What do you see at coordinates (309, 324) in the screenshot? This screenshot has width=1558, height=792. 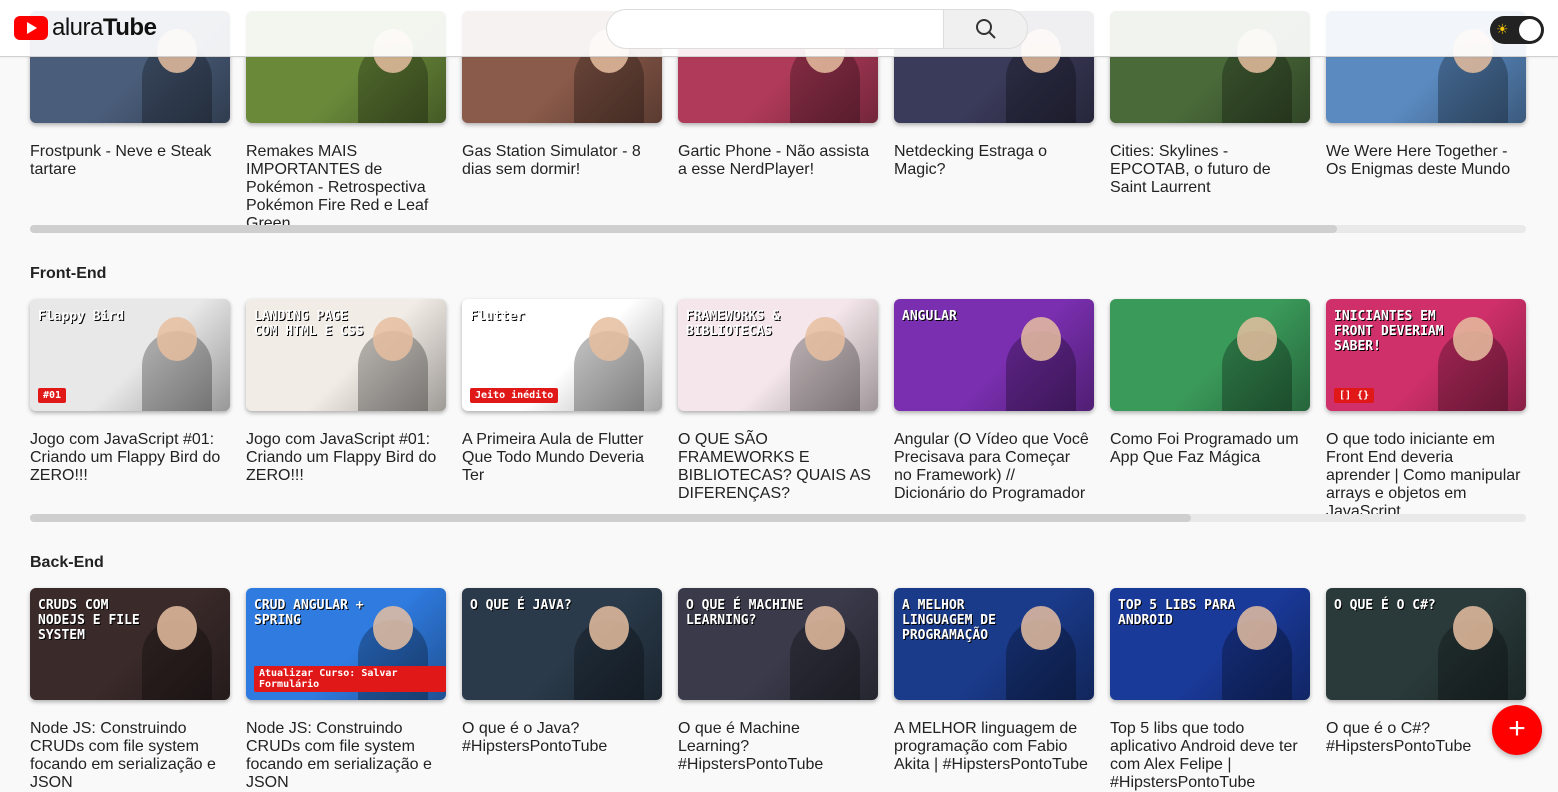 I see `thumbnail-overlay-text: LANDING PAGE COM HTML E CSS` at bounding box center [309, 324].